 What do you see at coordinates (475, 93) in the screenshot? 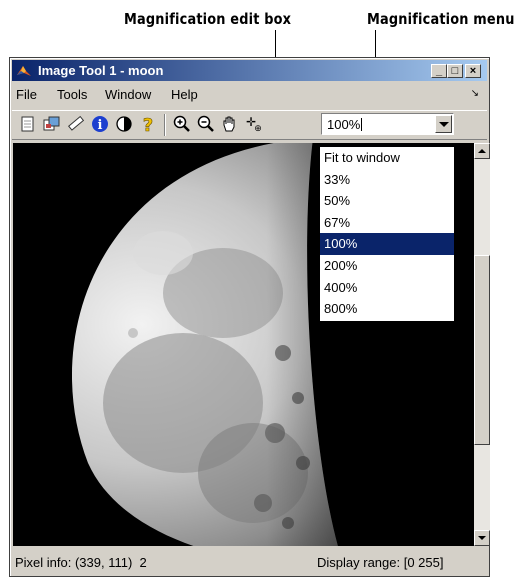
I see `dock-arrow-icon: ↘` at bounding box center [475, 93].